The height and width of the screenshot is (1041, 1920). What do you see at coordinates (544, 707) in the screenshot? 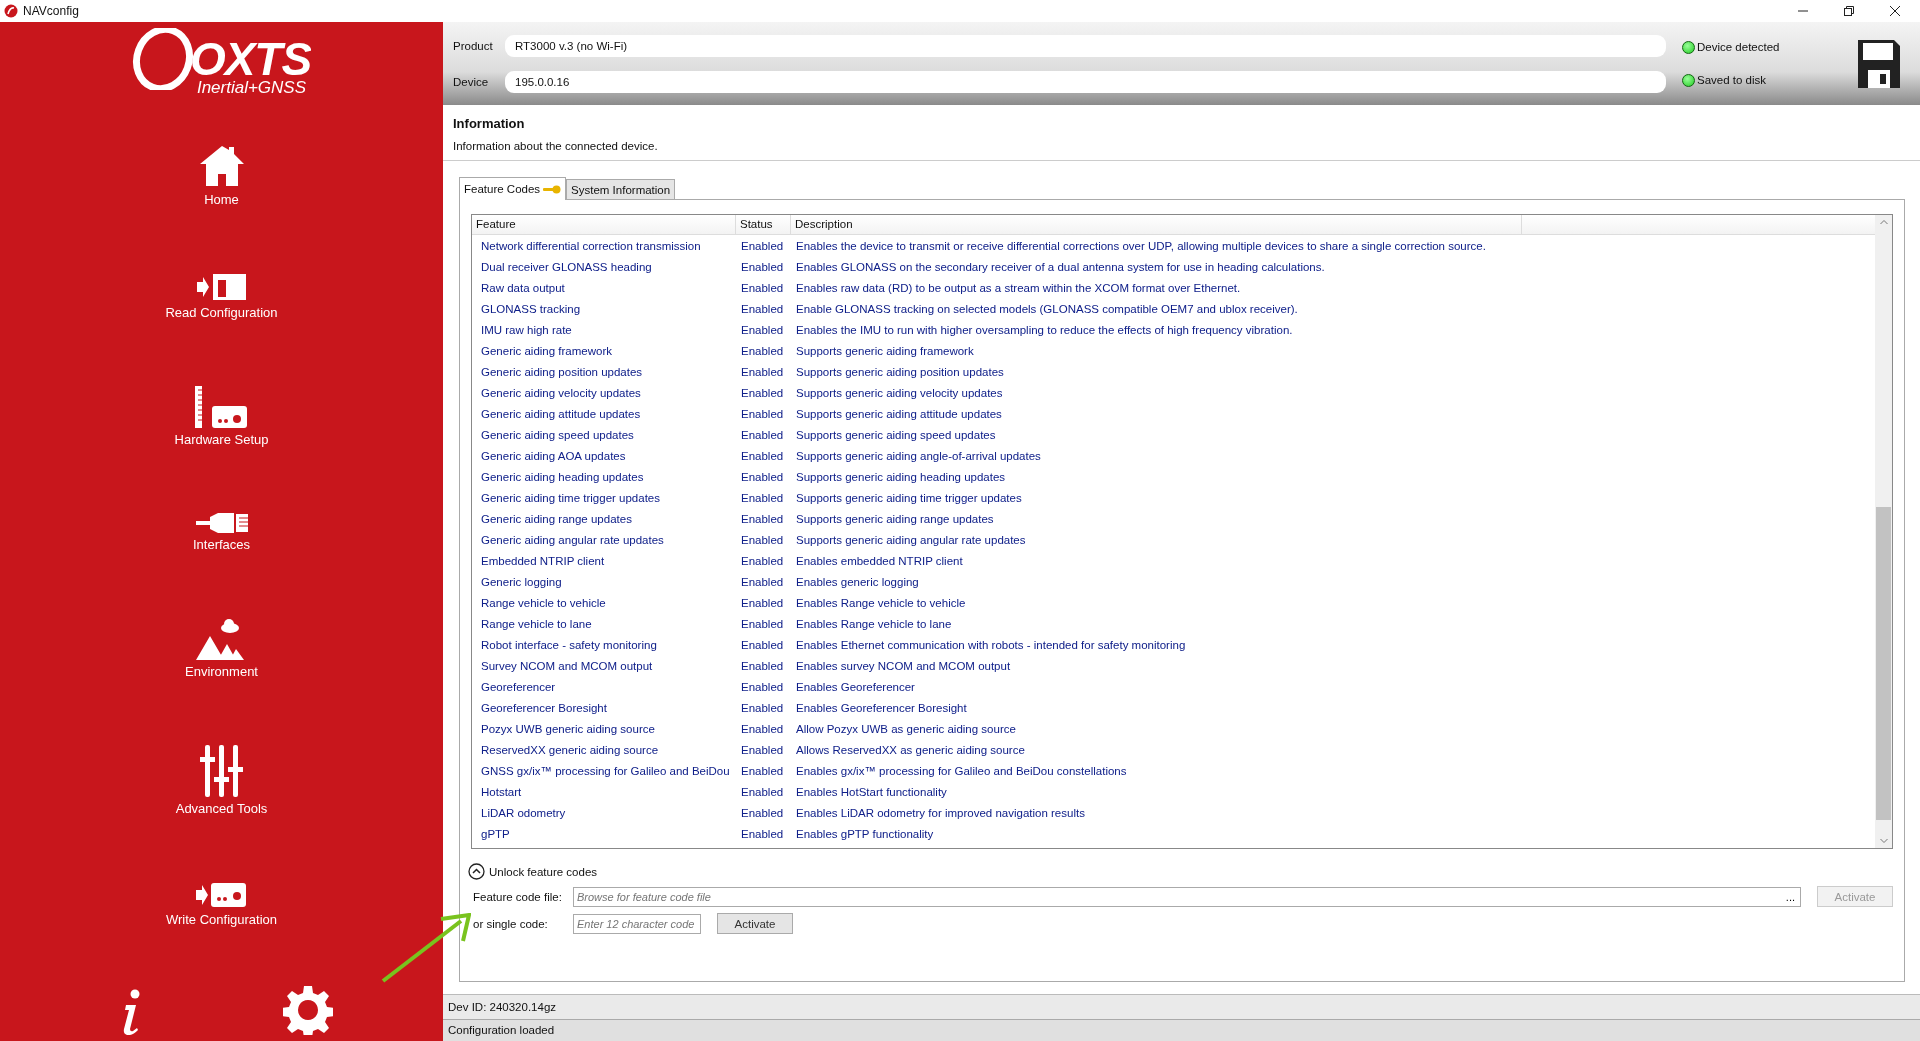
I see `table-cell-text: Georeferencer Boresight` at bounding box center [544, 707].